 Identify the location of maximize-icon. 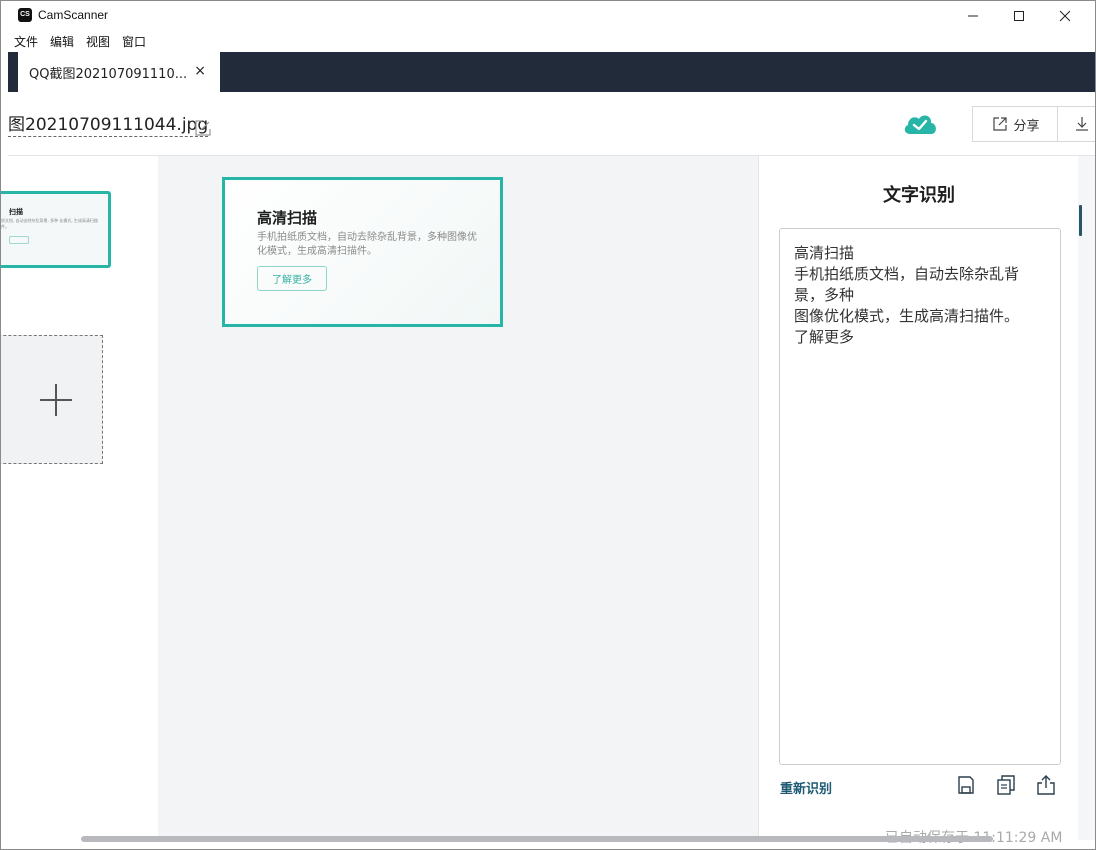
(1019, 16).